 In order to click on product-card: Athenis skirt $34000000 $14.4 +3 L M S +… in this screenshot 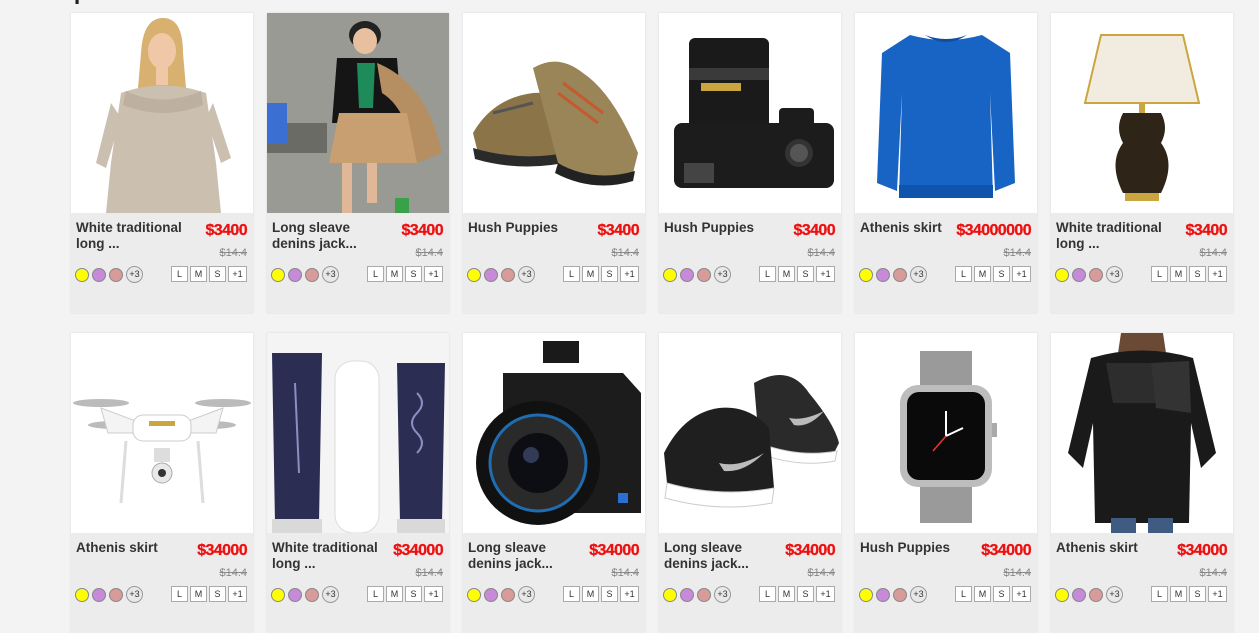, I will do `click(946, 163)`.